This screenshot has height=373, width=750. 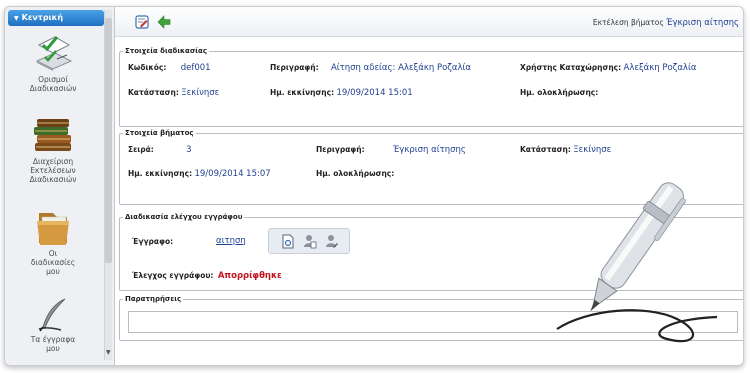 I want to click on process-start-date: 19/09/2014 15:01, so click(x=374, y=93).